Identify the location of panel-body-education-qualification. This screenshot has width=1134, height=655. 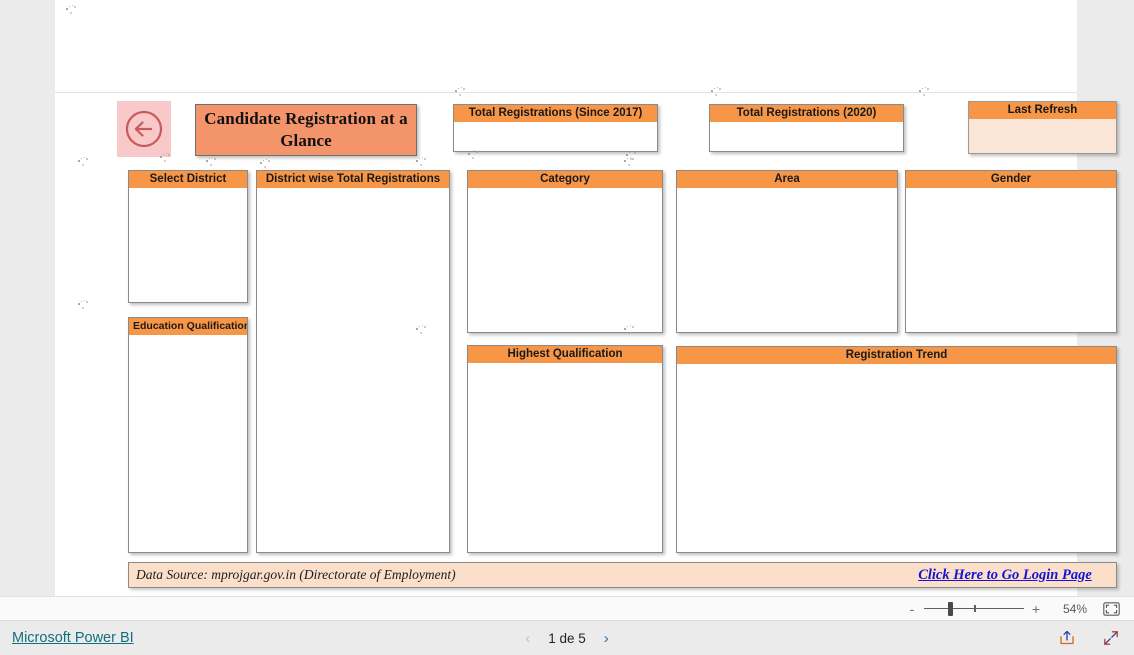
(188, 443).